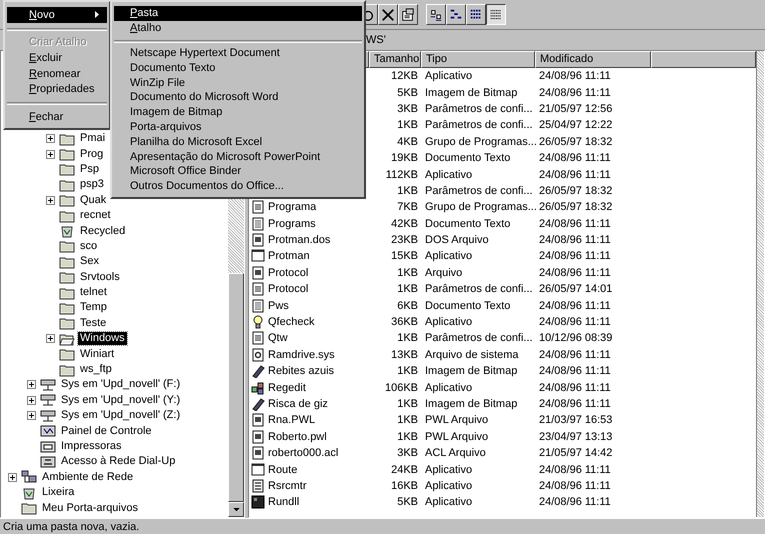 The height and width of the screenshot is (534, 765). Describe the element at coordinates (88, 477) in the screenshot. I see `tree-item: Ambiente de Rede` at that location.